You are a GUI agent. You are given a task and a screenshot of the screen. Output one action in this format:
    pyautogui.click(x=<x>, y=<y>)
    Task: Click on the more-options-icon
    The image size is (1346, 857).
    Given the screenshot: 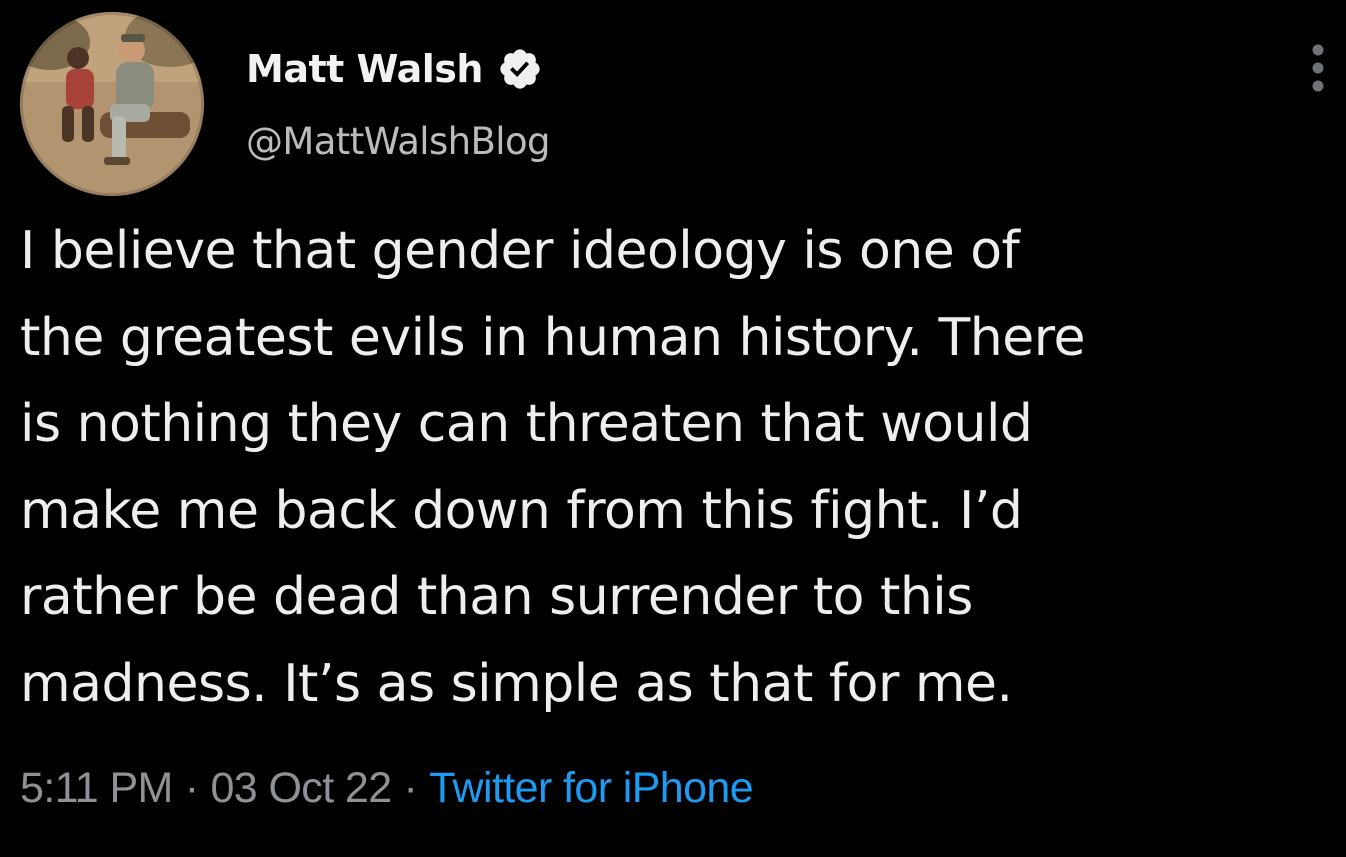 What is the action you would take?
    pyautogui.click(x=1318, y=68)
    